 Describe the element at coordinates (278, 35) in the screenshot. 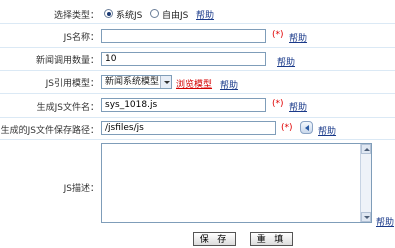

I see `js-name-required-mark: (*)` at that location.